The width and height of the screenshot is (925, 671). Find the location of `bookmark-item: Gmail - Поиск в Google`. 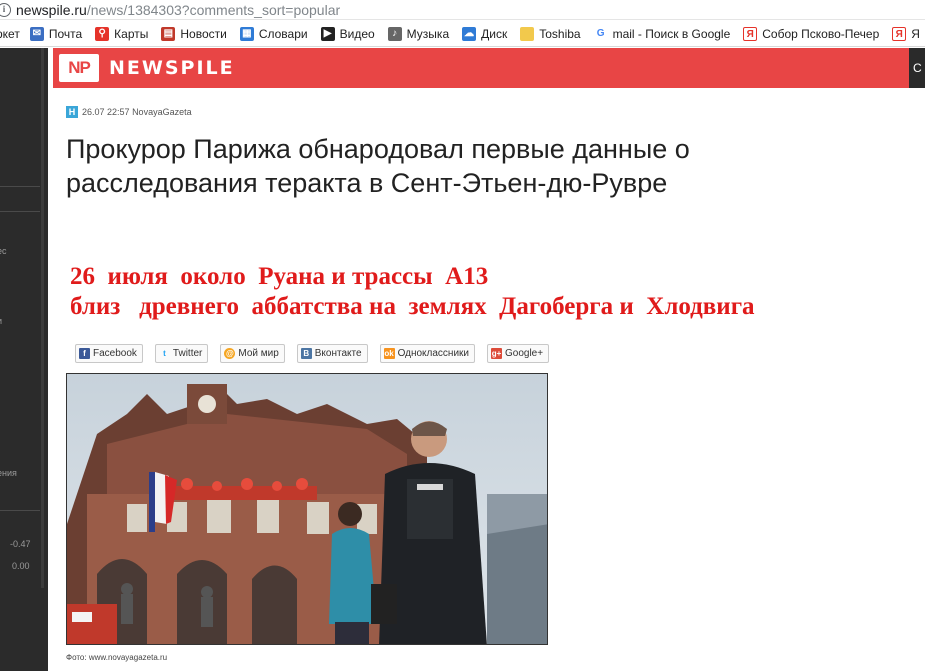

bookmark-item: Gmail - Поиск в Google is located at coordinates (662, 34).